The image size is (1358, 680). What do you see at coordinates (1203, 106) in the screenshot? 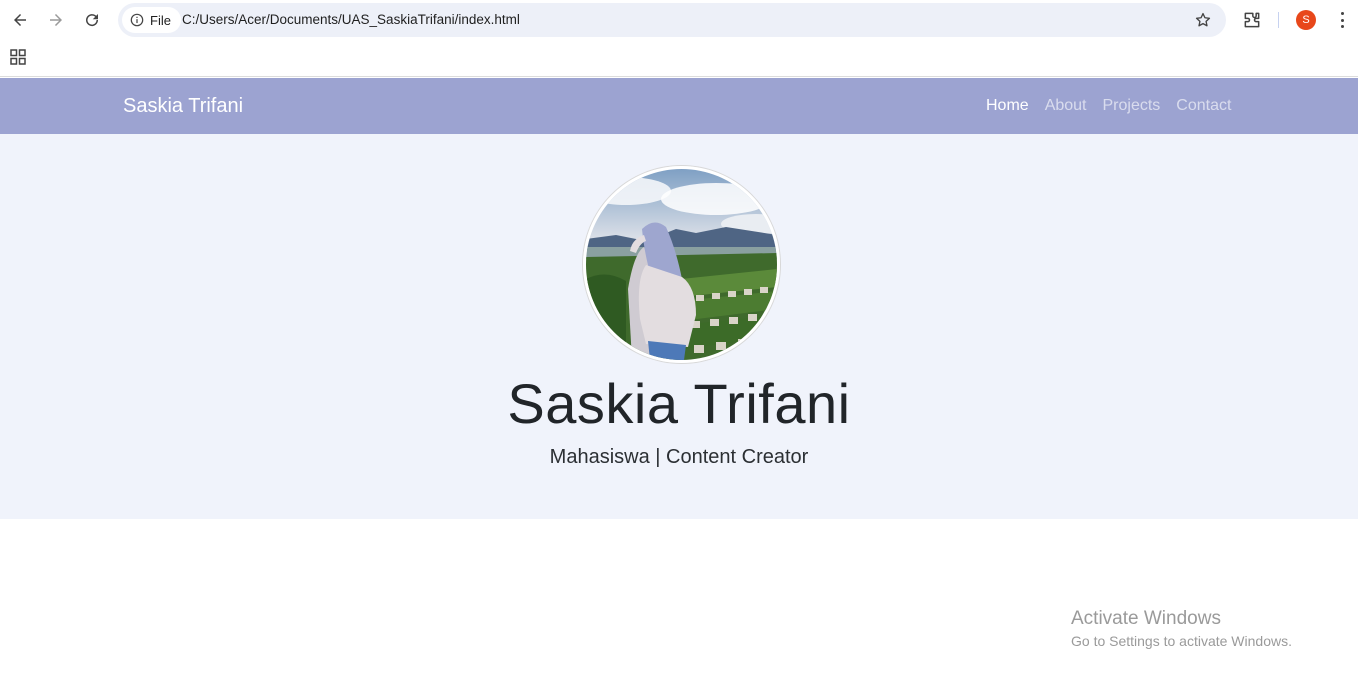
I see `nav-link-contact: Contact` at bounding box center [1203, 106].